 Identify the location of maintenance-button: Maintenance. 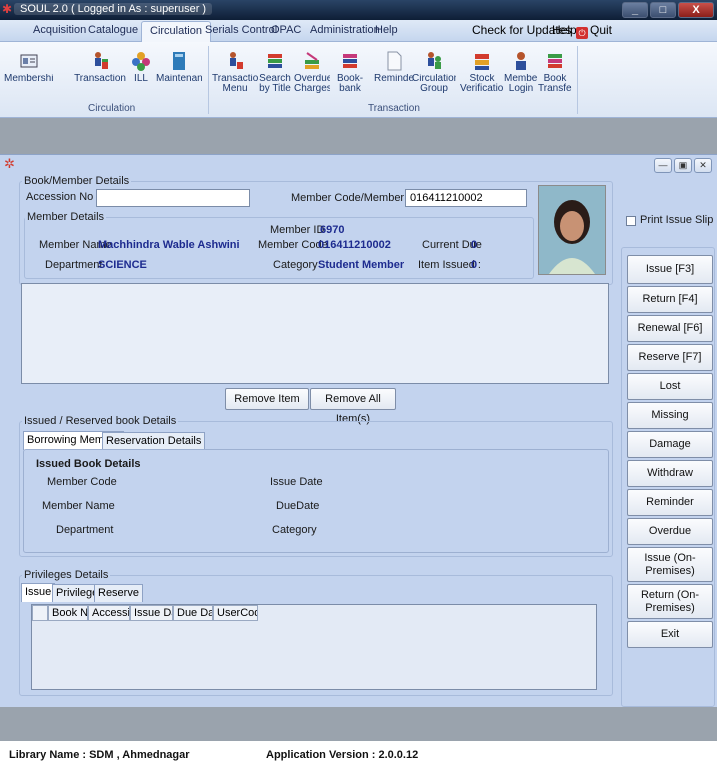
(179, 72).